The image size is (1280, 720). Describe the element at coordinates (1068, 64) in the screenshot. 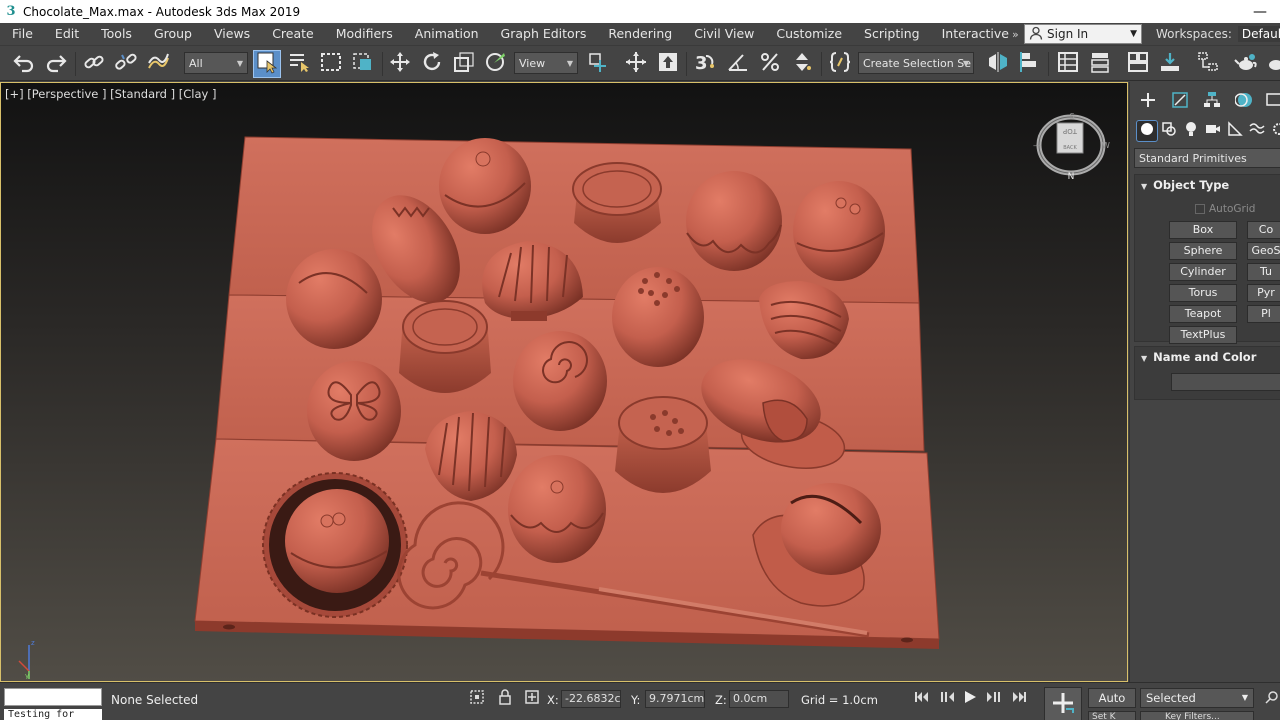

I see `scene-explorer-button` at that location.